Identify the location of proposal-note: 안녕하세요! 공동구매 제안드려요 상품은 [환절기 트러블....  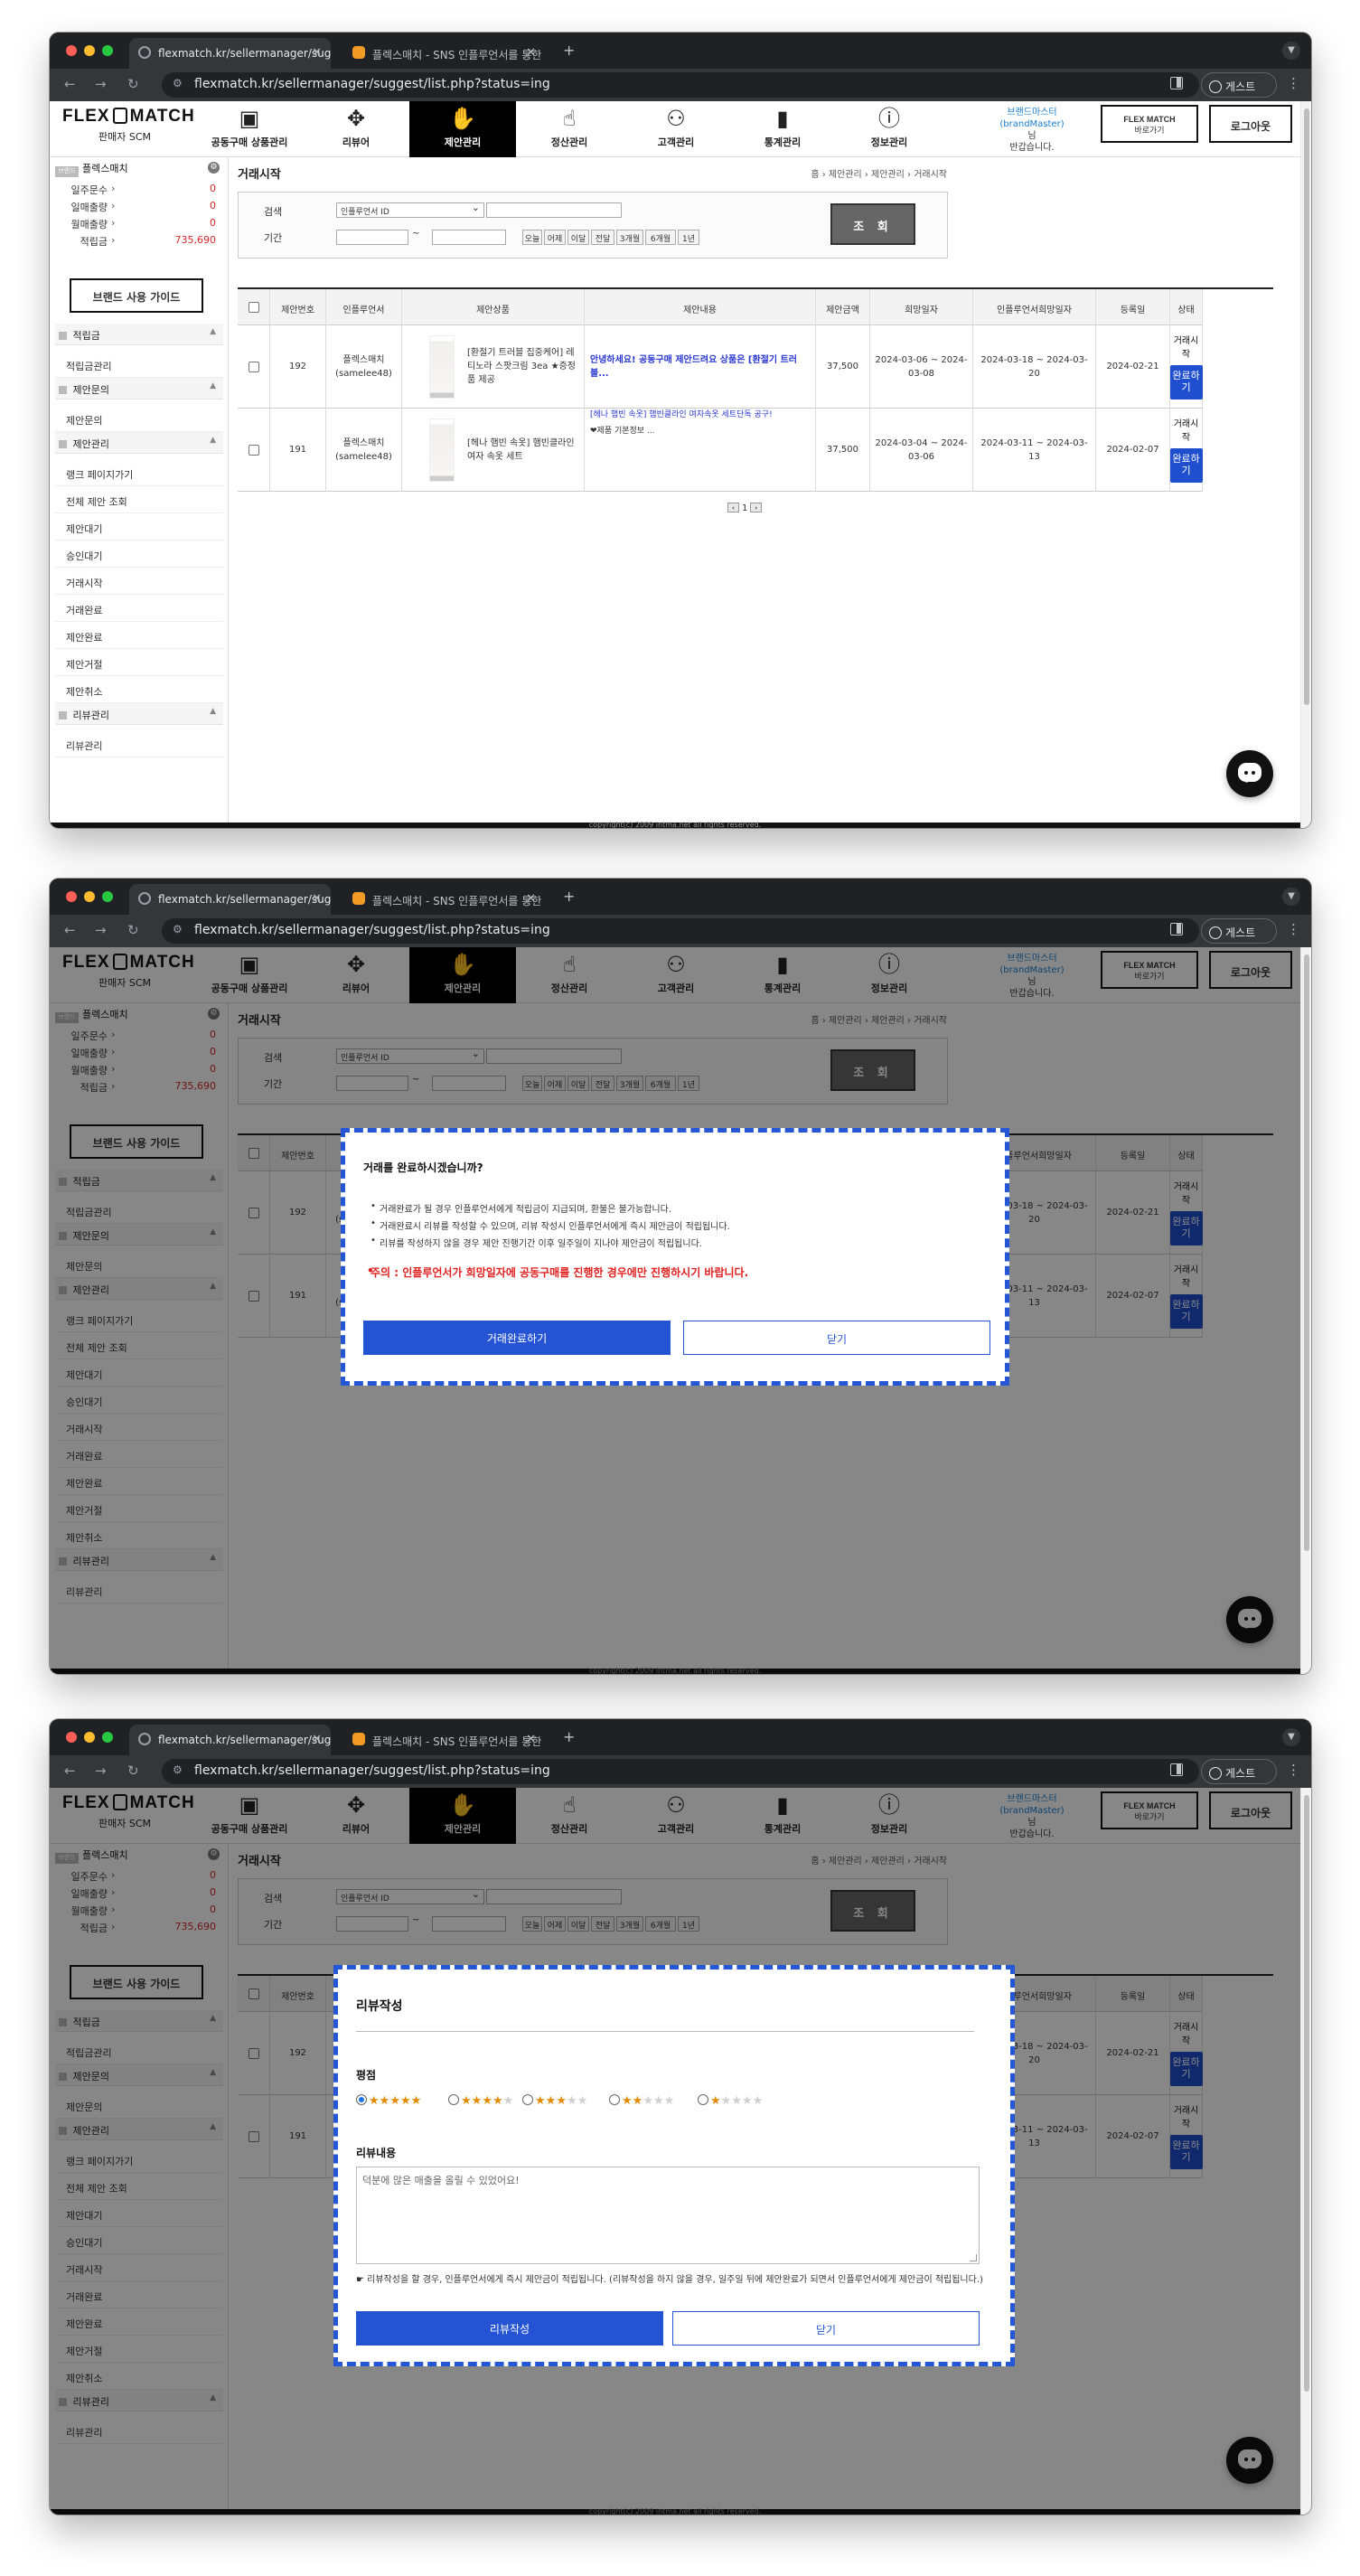
(701, 367).